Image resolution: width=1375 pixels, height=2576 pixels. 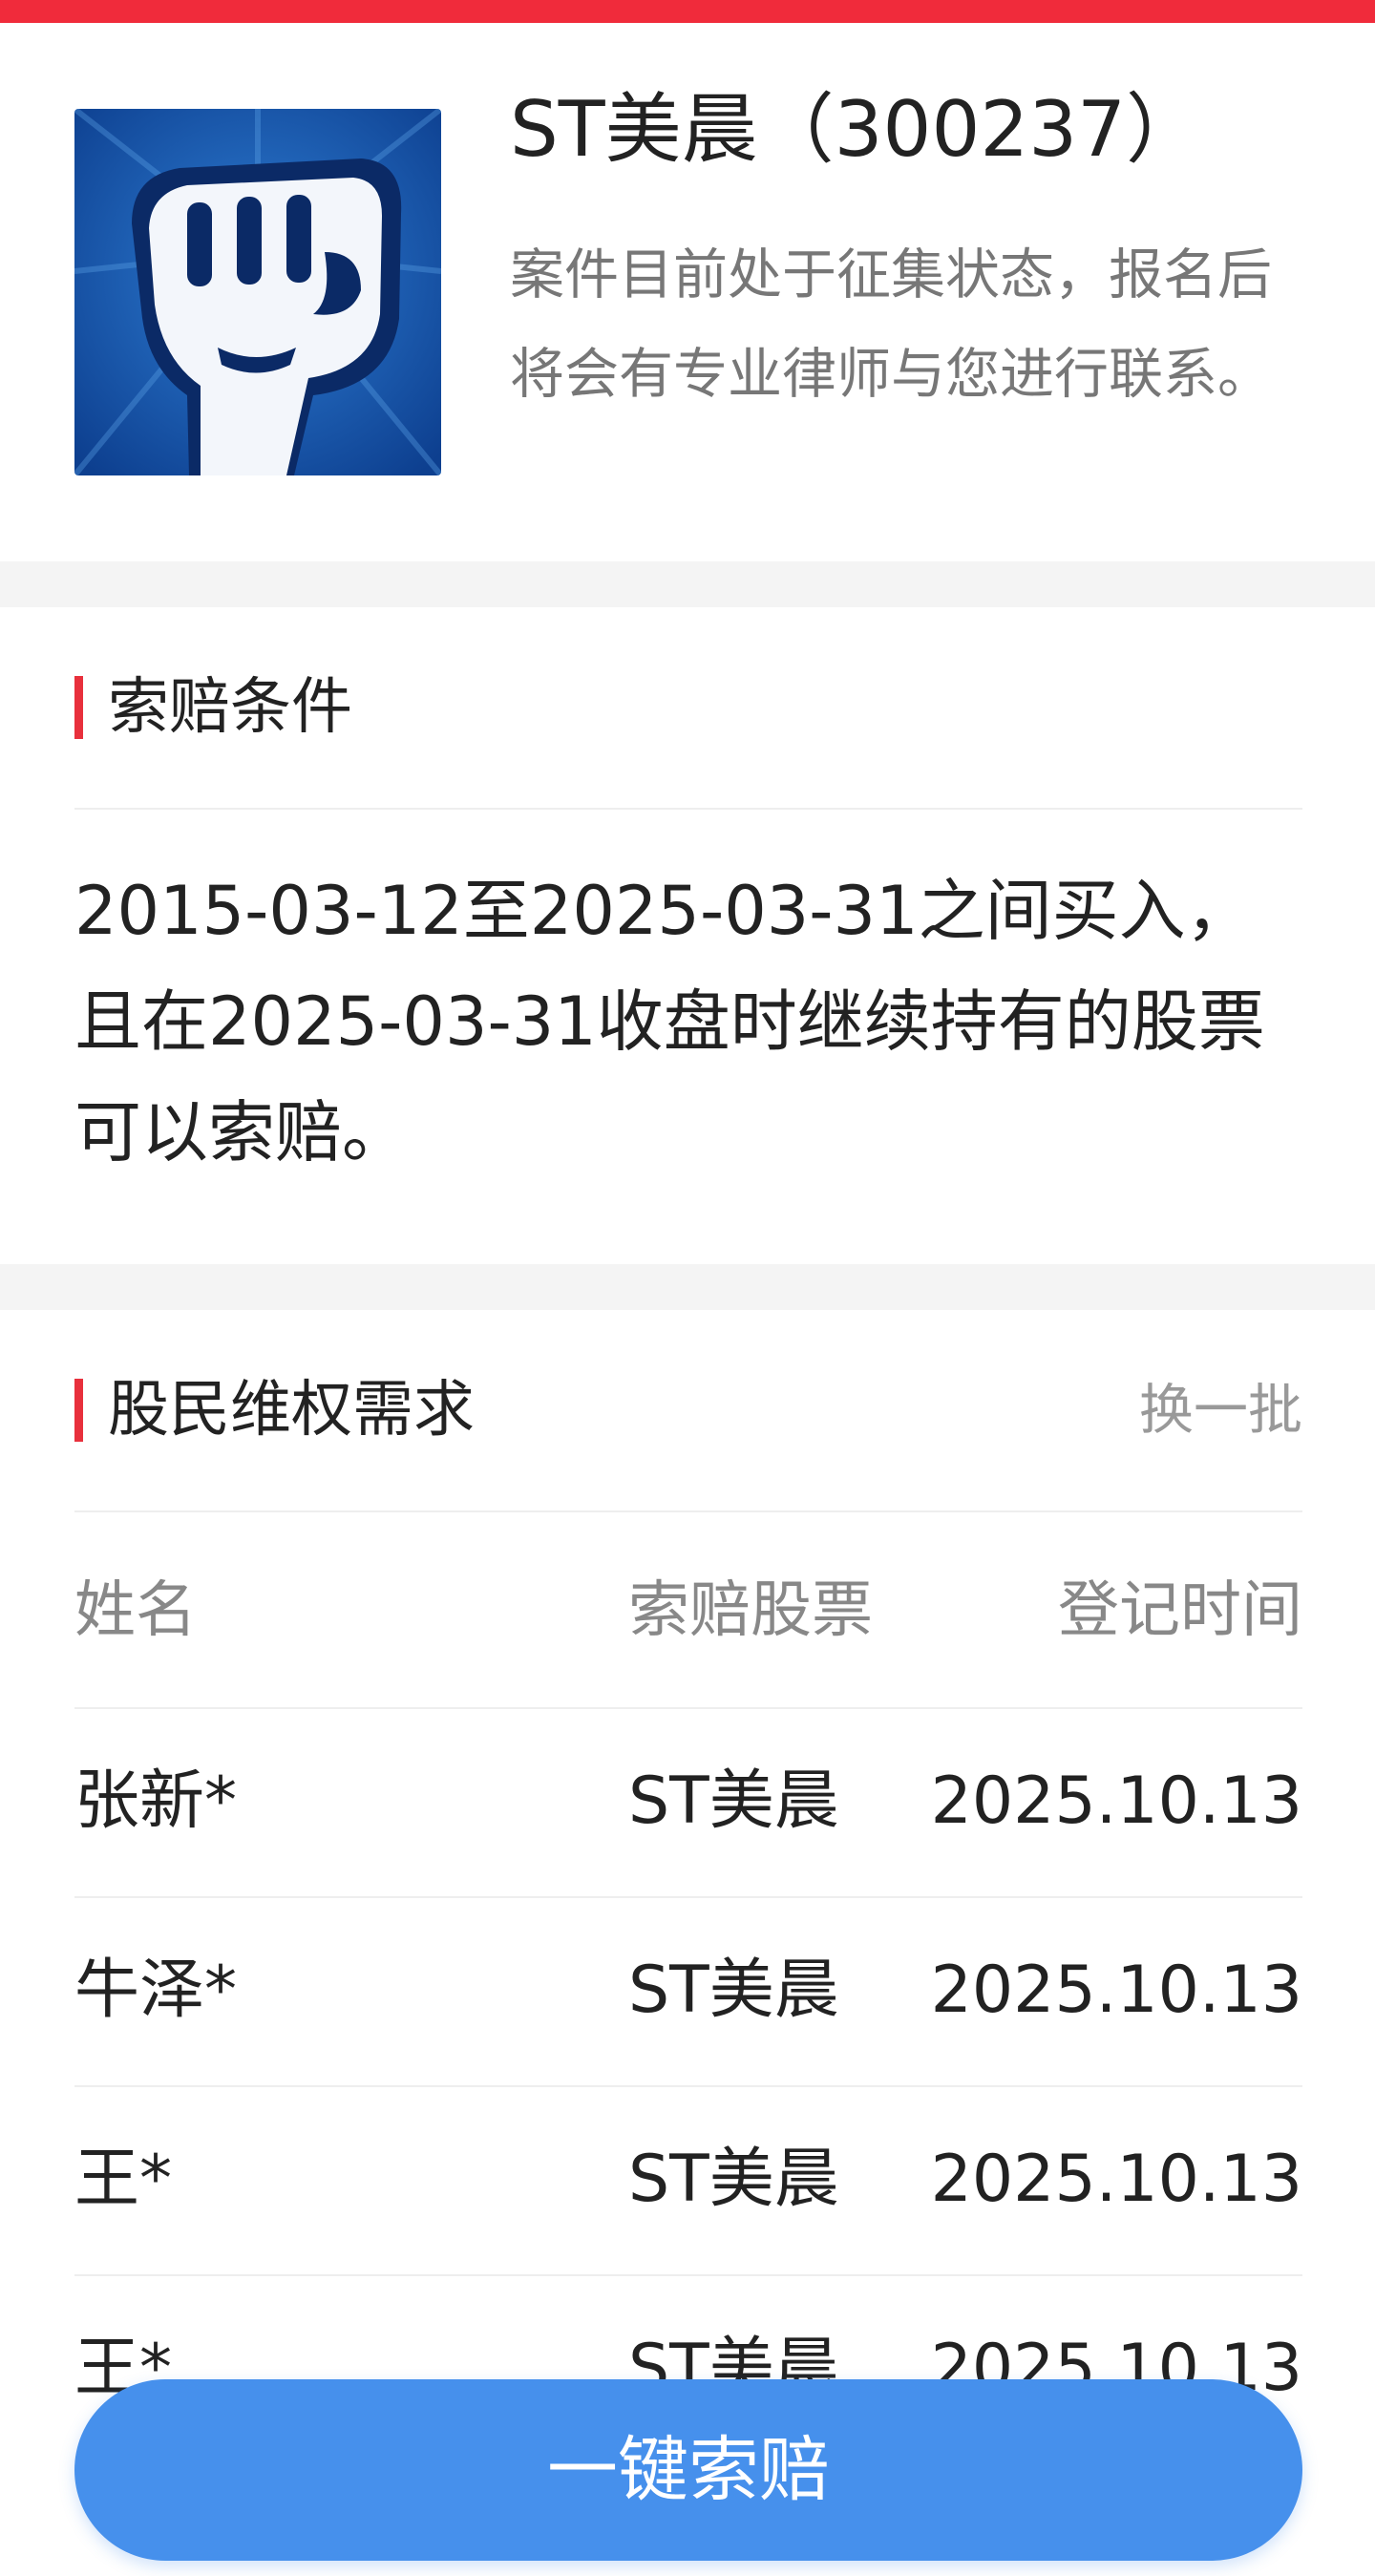 What do you see at coordinates (687, 11) in the screenshot?
I see `top-accent-bar` at bounding box center [687, 11].